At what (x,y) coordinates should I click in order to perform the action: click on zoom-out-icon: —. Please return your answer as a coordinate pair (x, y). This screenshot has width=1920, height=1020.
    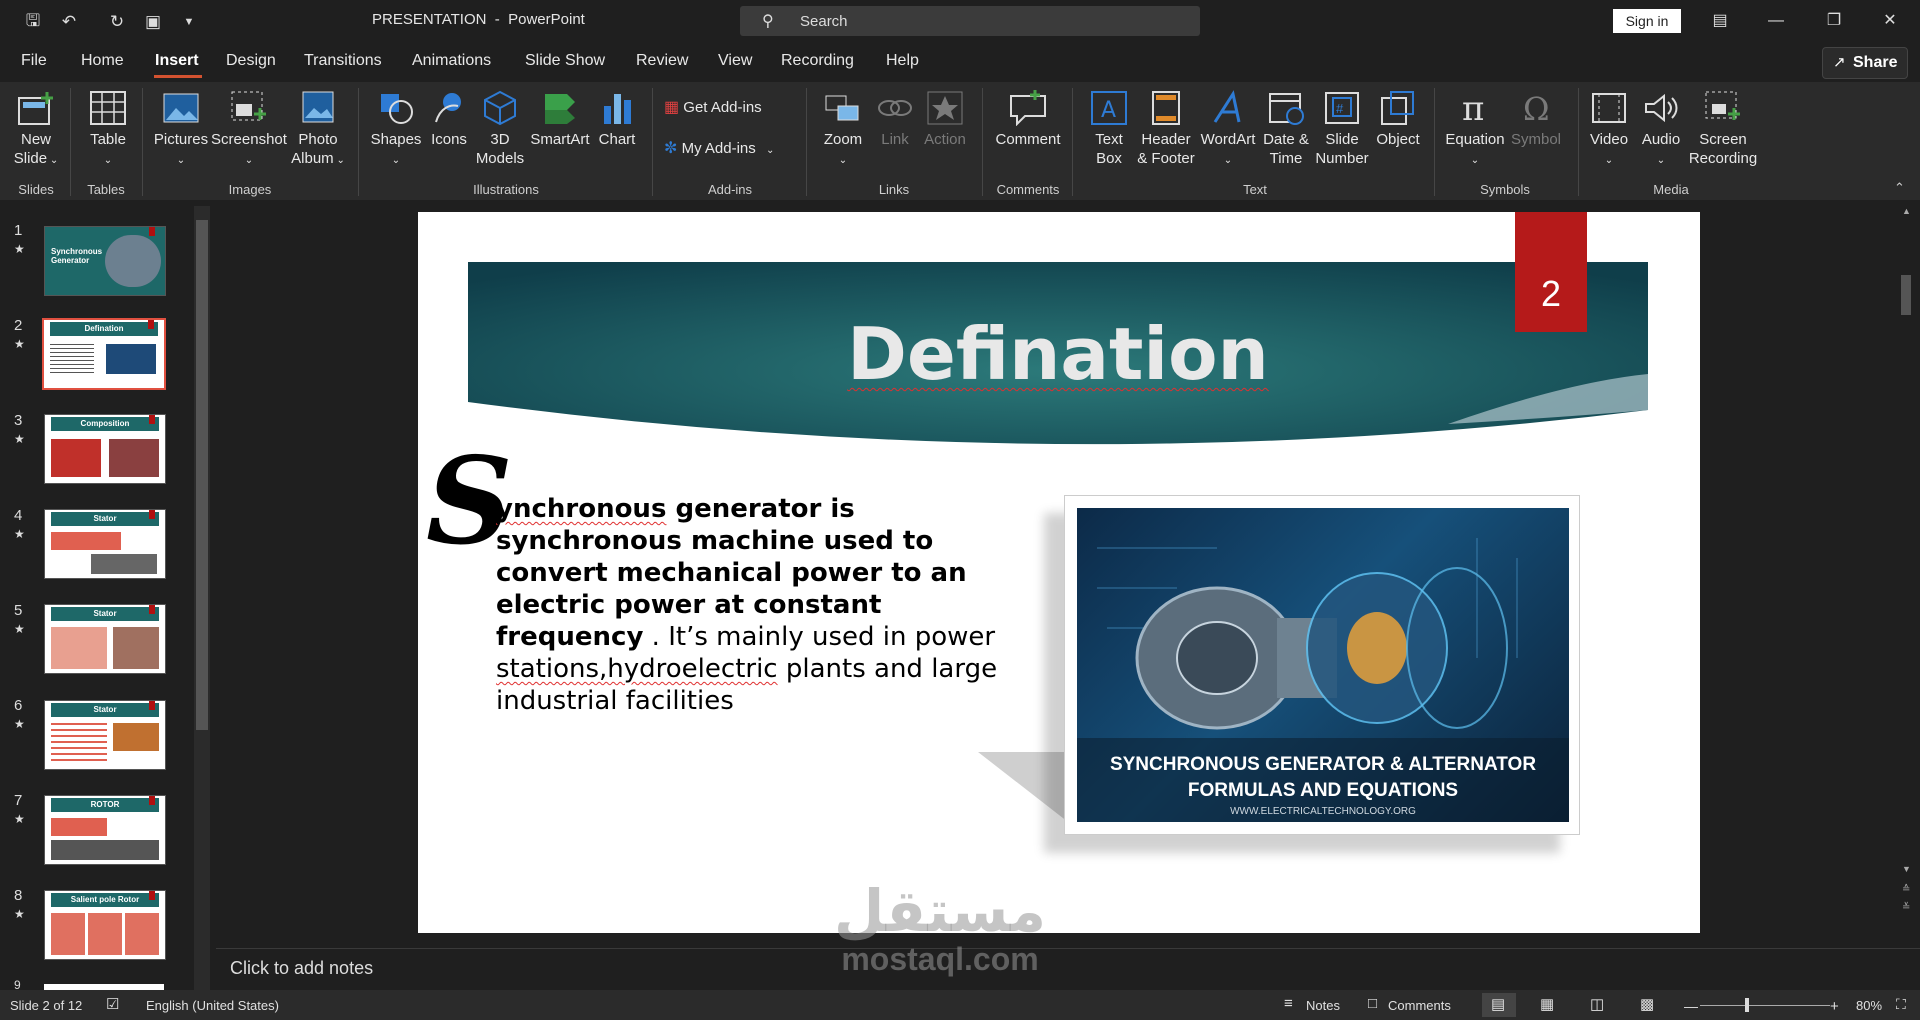
    Looking at the image, I should click on (1691, 1006).